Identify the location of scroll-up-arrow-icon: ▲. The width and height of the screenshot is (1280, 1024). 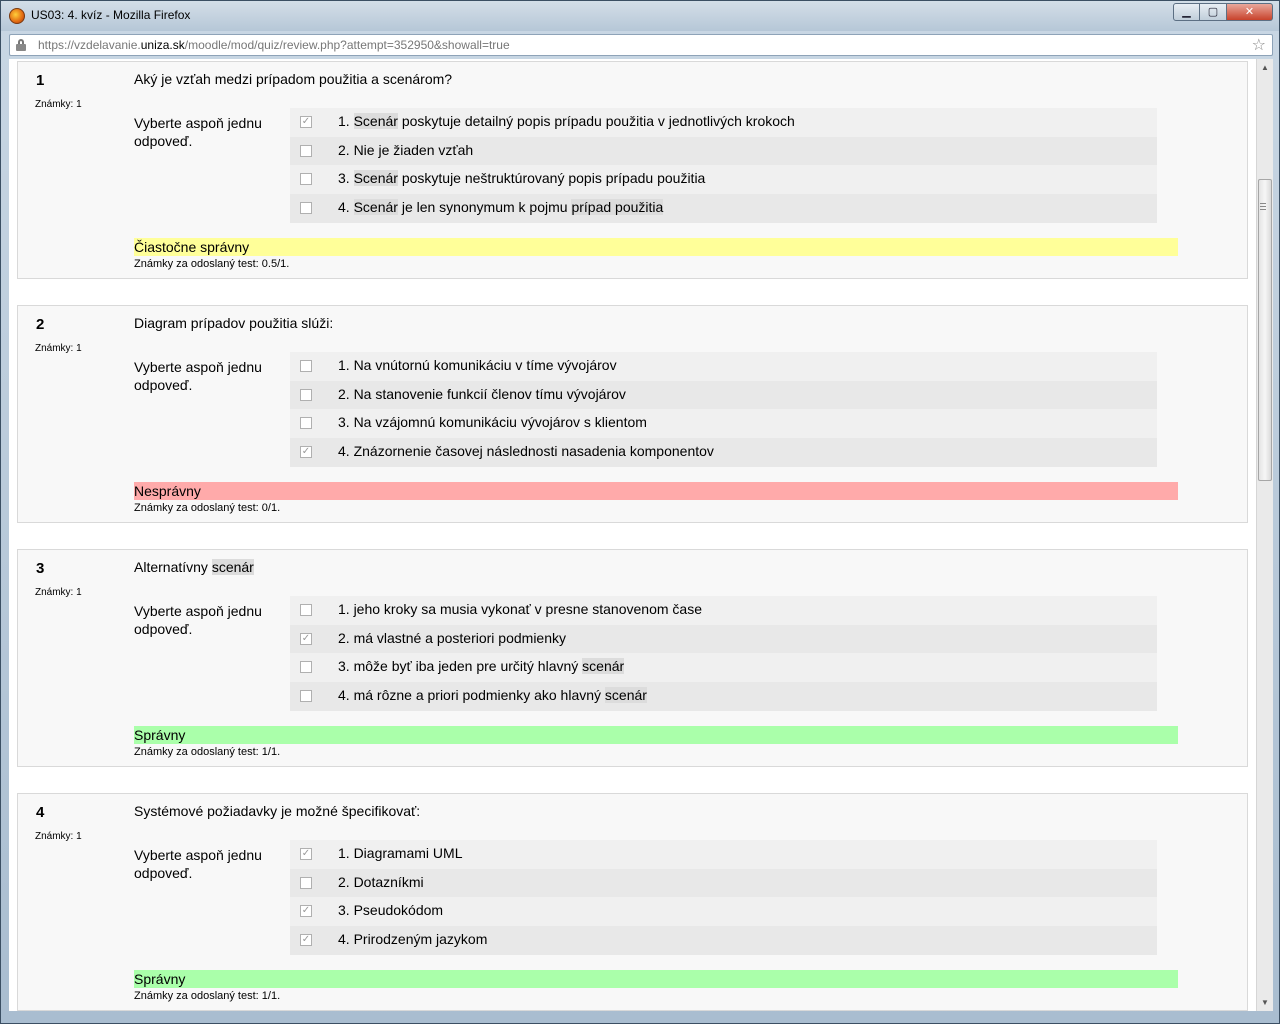
(1265, 67).